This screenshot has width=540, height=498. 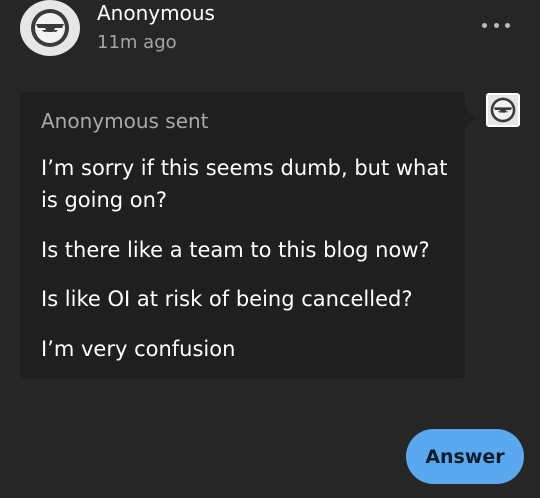 I want to click on asker-line: Anonymous sent, so click(x=125, y=121).